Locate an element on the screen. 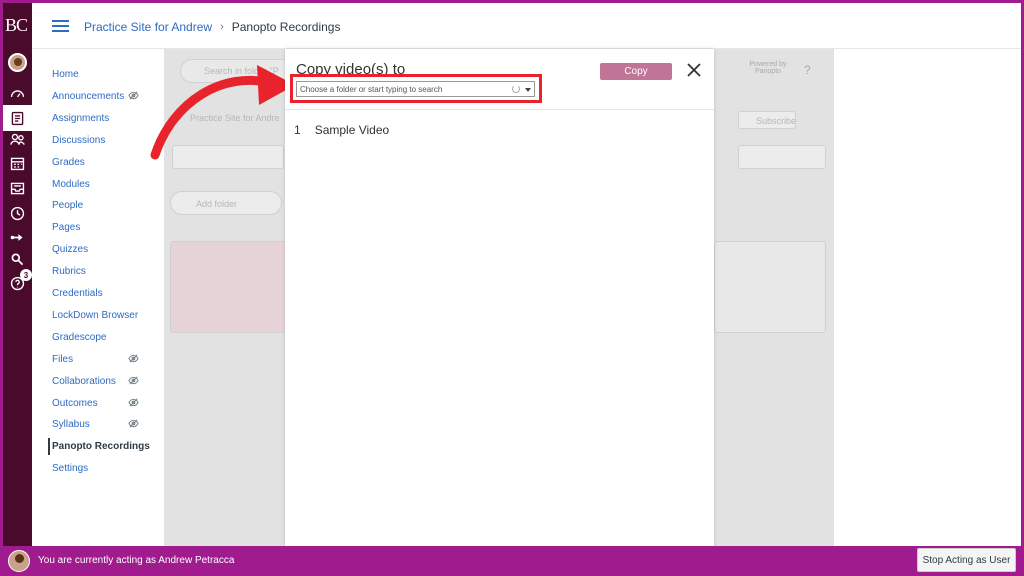  course-nav-item: Modules is located at coordinates (102, 184).